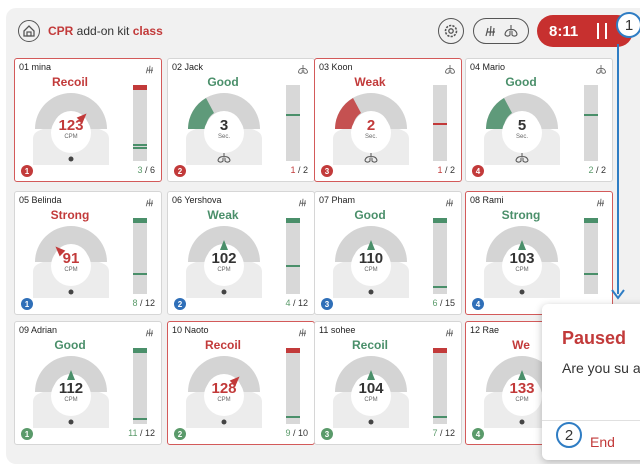 Image resolution: width=640 pixels, height=464 pixels. I want to click on rate-value: 103, so click(522, 258).